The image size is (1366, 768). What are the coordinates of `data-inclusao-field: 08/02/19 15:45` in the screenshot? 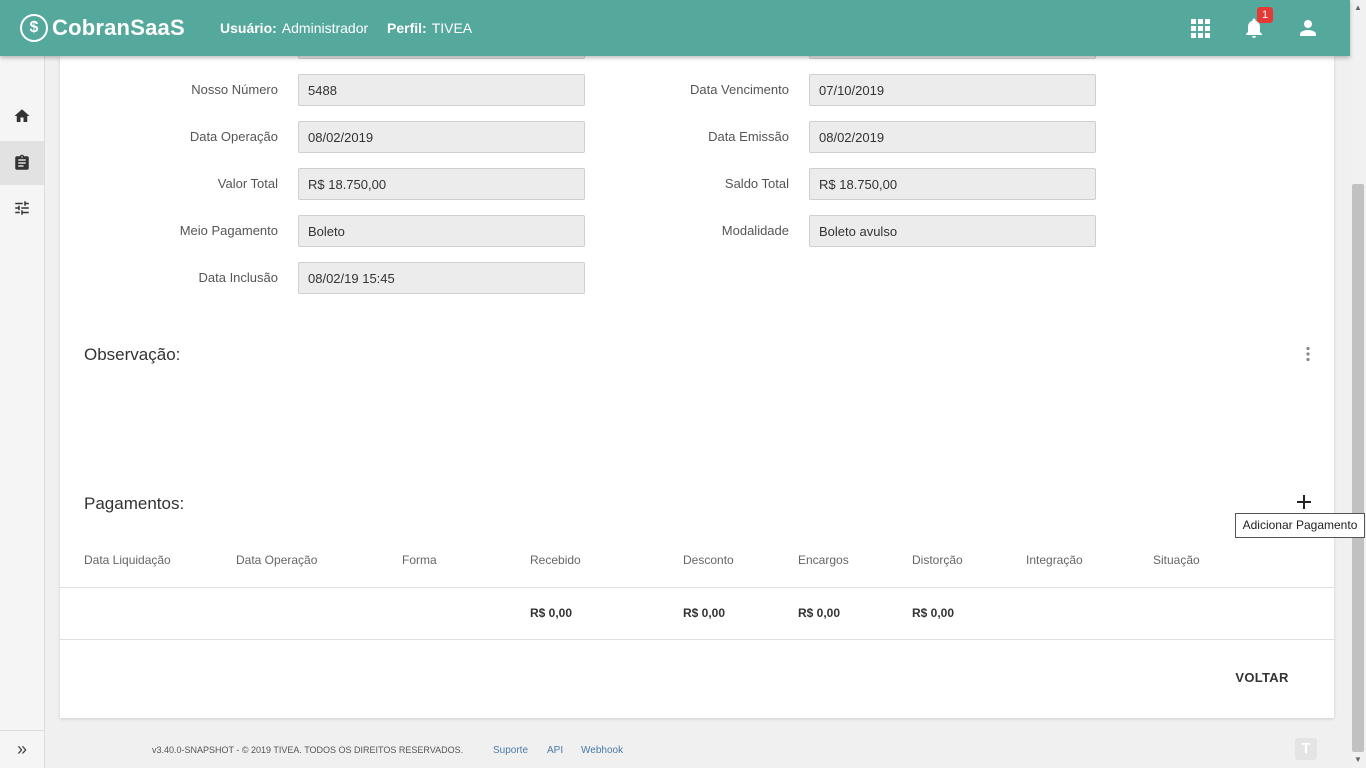 It's located at (441, 278).